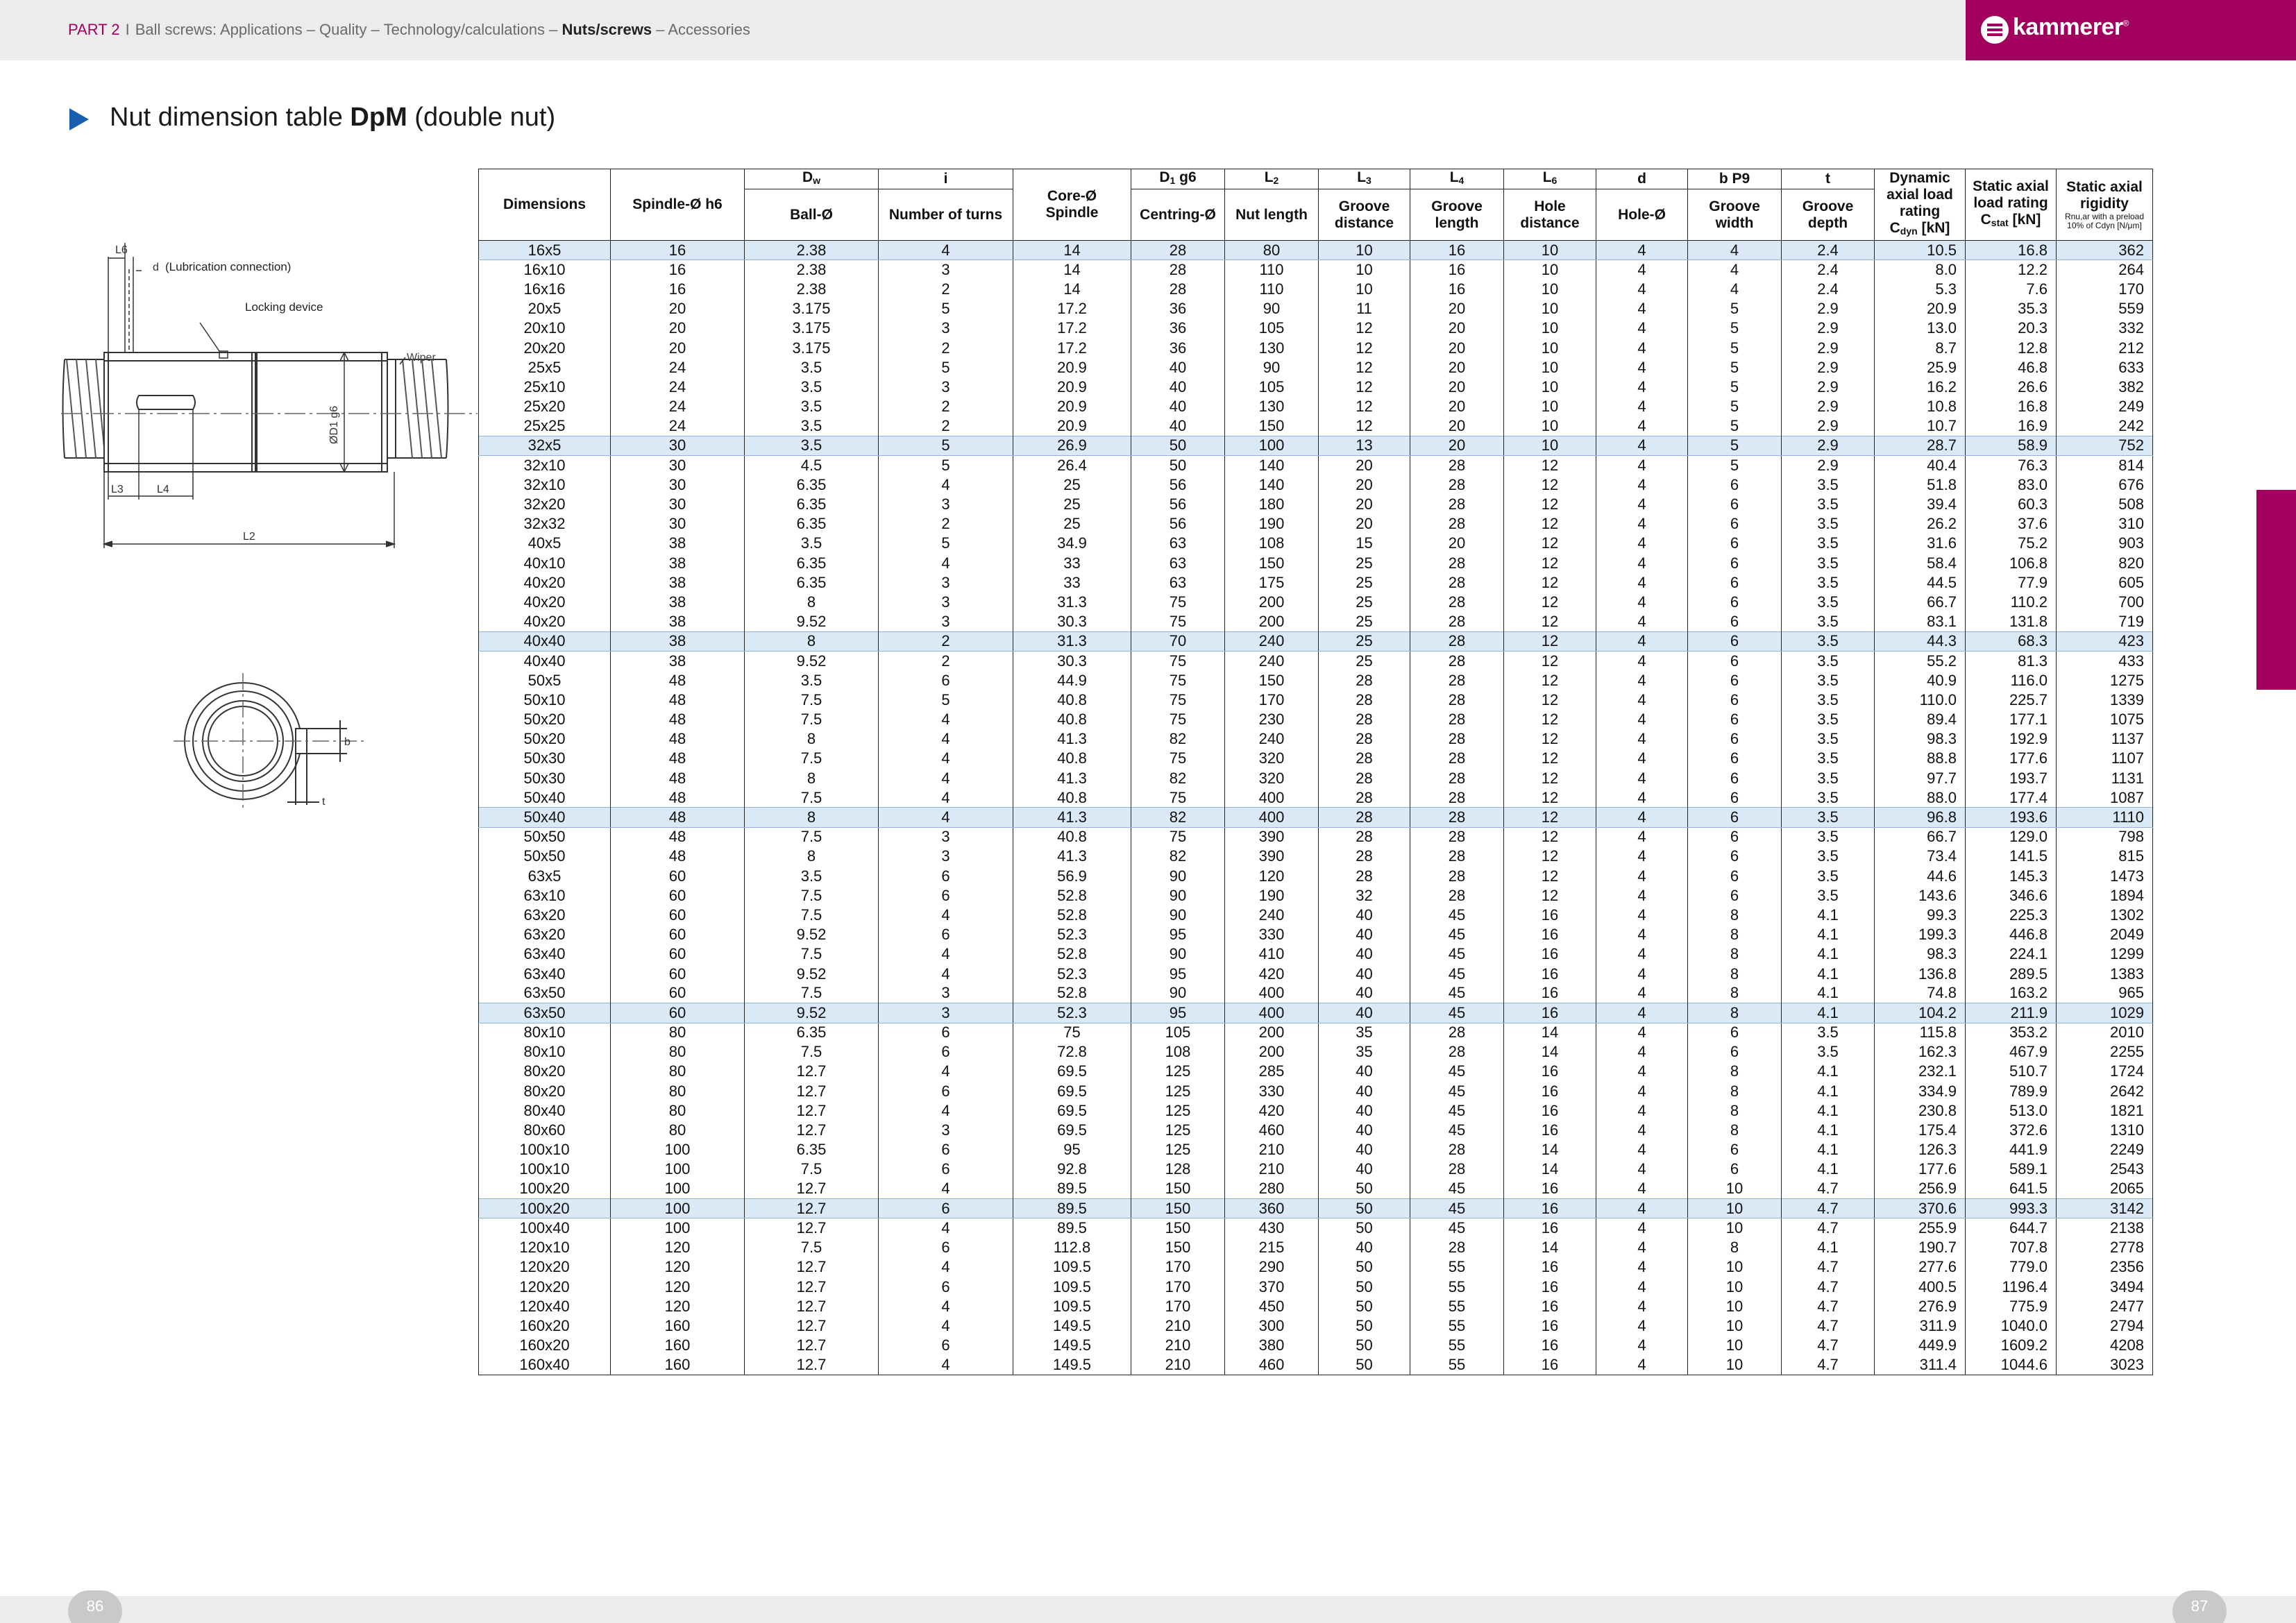 Image resolution: width=2296 pixels, height=1623 pixels. What do you see at coordinates (94, 30) in the screenshot?
I see `breadcrumb-part: PART 2` at bounding box center [94, 30].